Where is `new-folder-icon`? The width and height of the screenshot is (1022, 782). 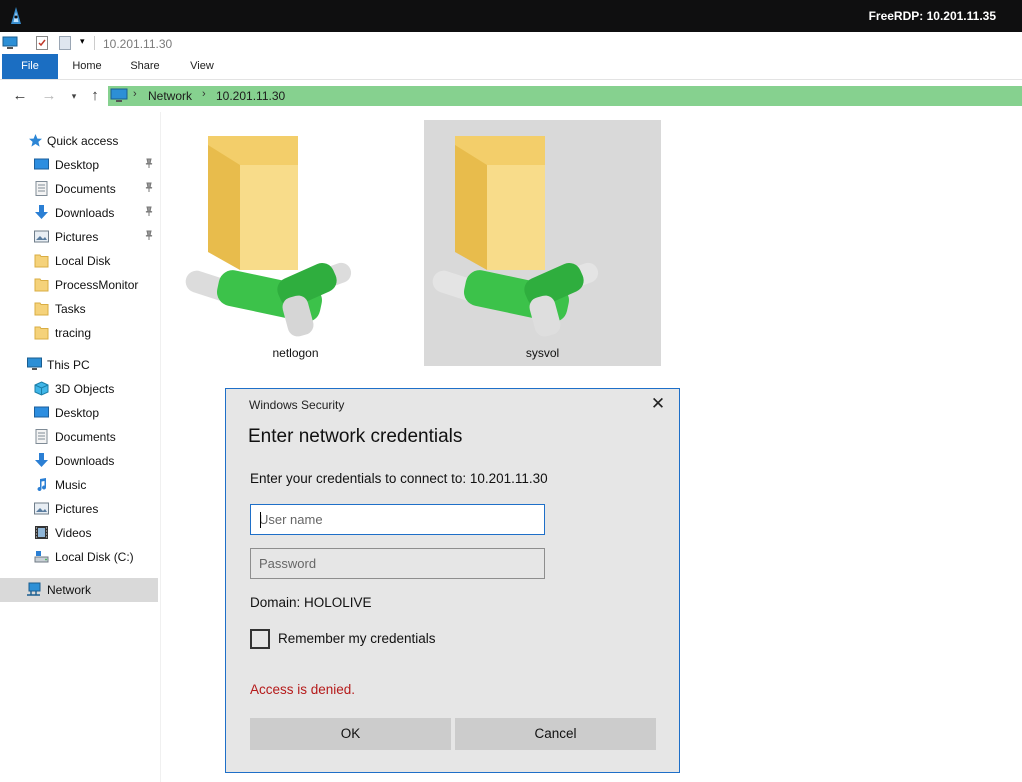
new-folder-icon is located at coordinates (65, 43).